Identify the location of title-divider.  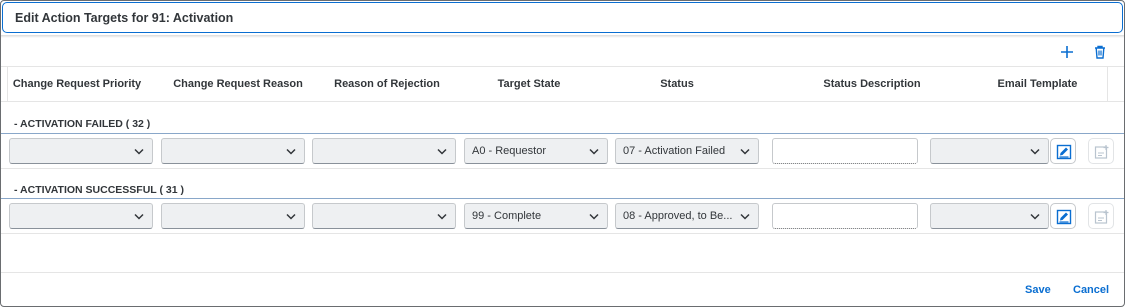
(562, 36).